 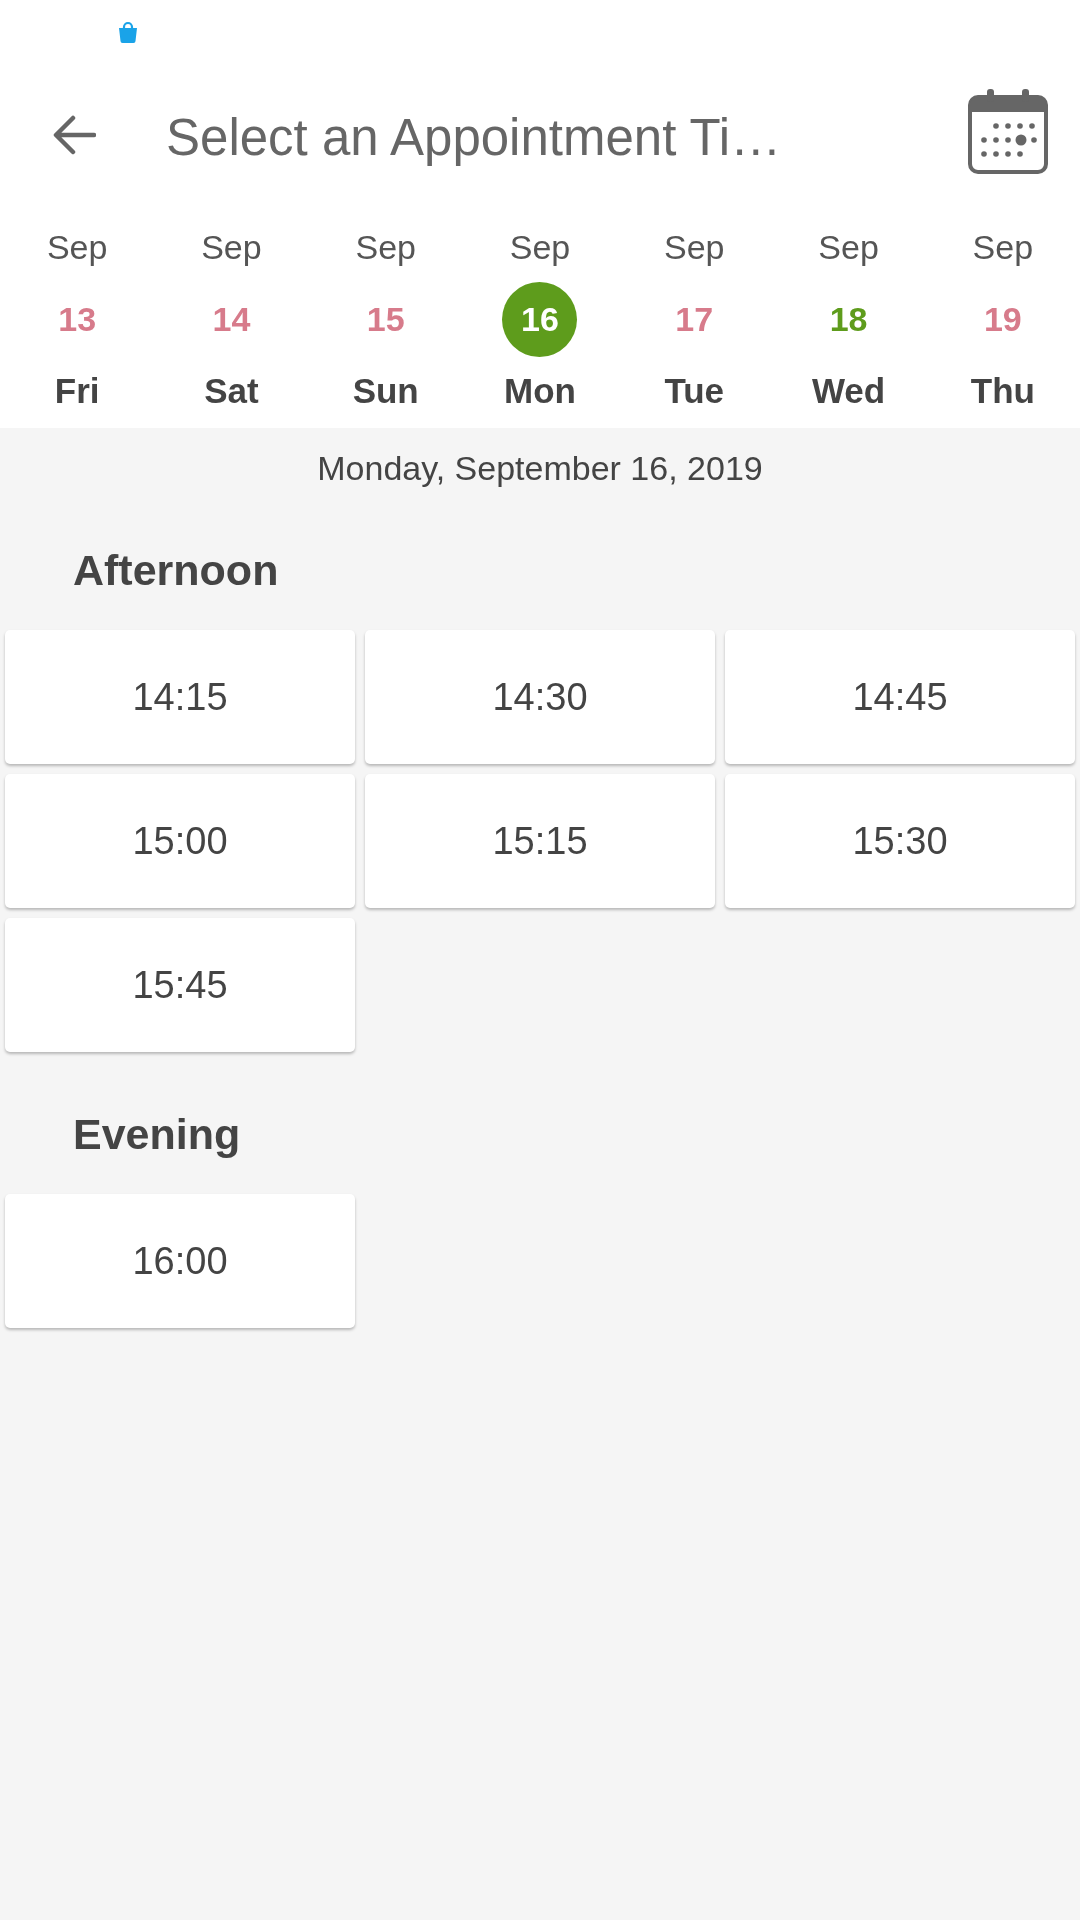 I want to click on weekday-label: Mon, so click(x=540, y=391).